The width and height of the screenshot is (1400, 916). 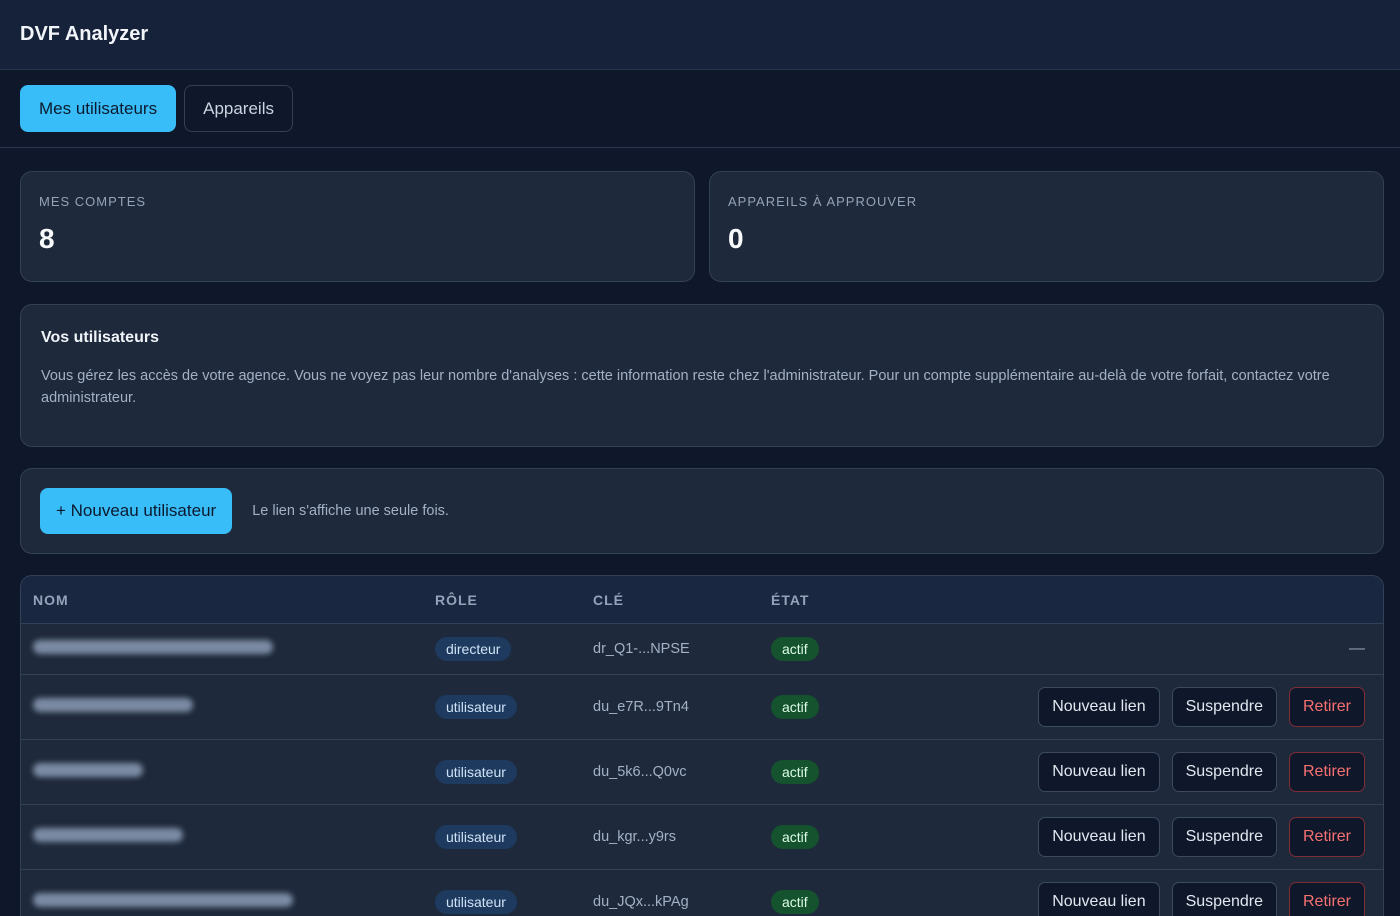 What do you see at coordinates (456, 599) in the screenshot?
I see `header-role: RÔLE` at bounding box center [456, 599].